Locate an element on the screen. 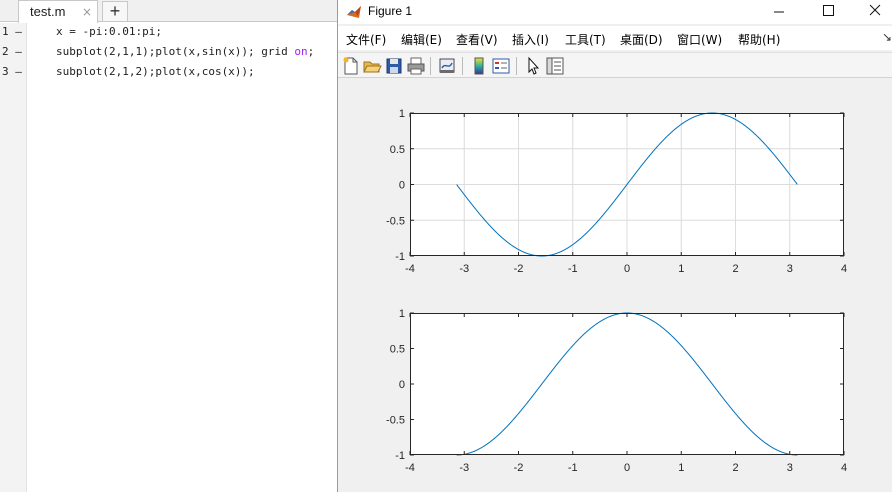  minimize-icon is located at coordinates (779, 12).